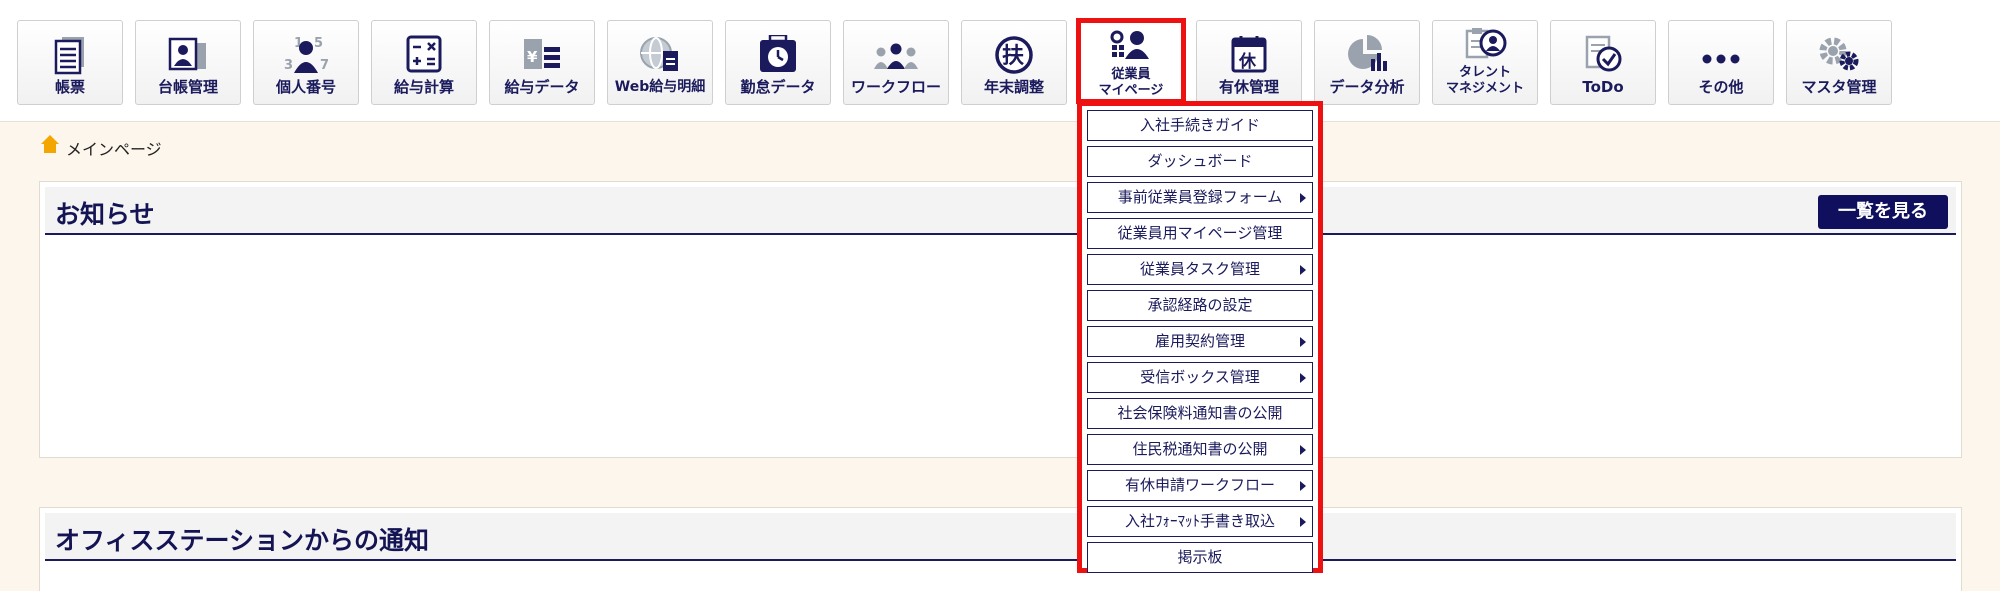  I want to click on paid-leave-badge: 休, so click(1247, 61).